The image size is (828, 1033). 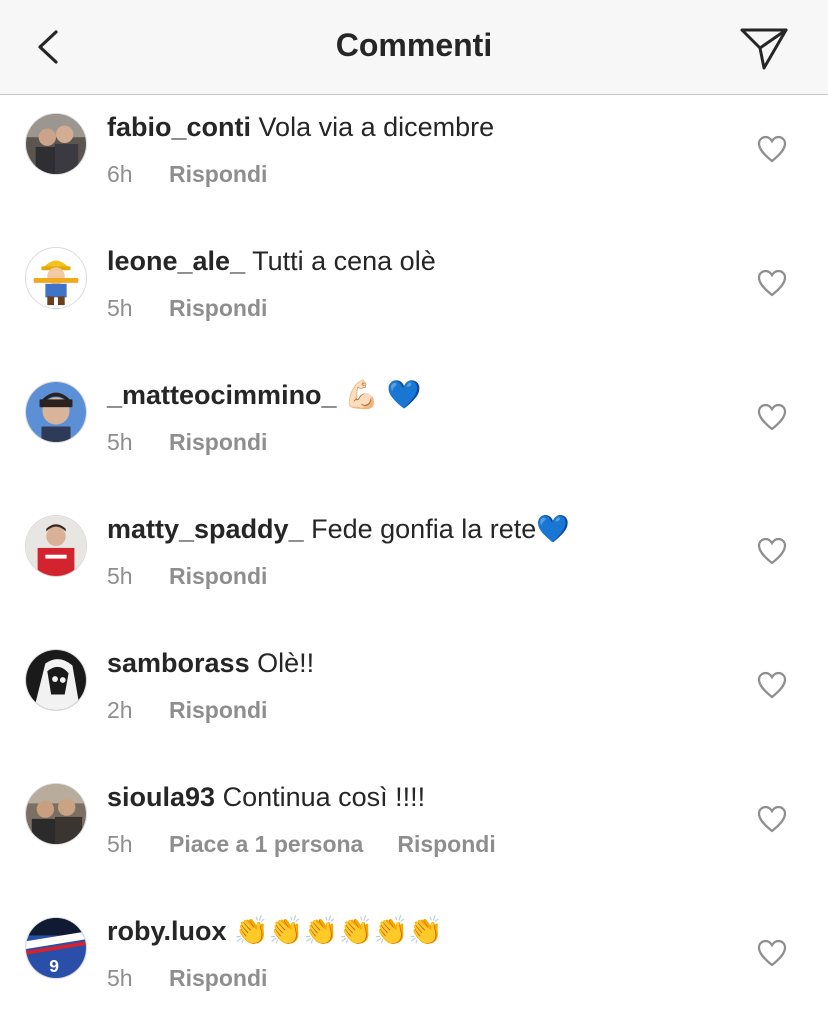 What do you see at coordinates (383, 394) in the screenshot?
I see `comment-text: 💪🏻 💙` at bounding box center [383, 394].